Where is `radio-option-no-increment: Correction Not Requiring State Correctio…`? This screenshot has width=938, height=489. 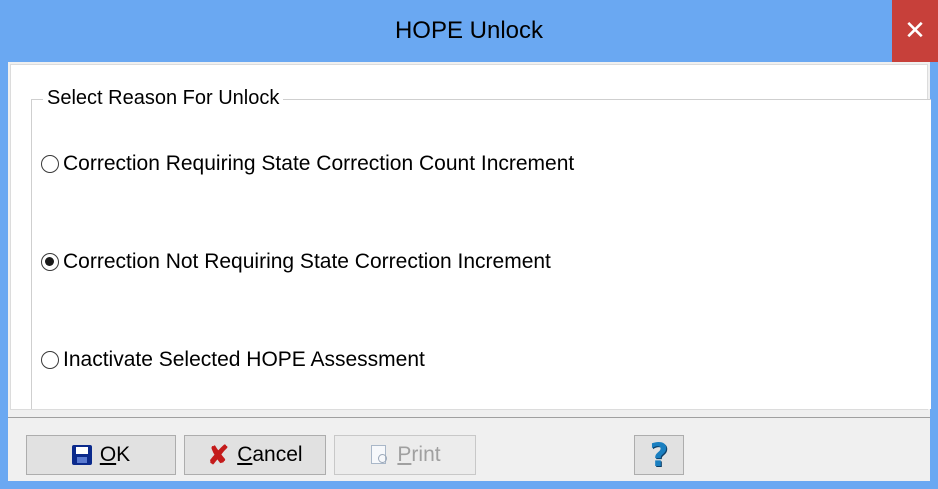
radio-option-no-increment: Correction Not Requiring State Correctio… is located at coordinates (296, 262).